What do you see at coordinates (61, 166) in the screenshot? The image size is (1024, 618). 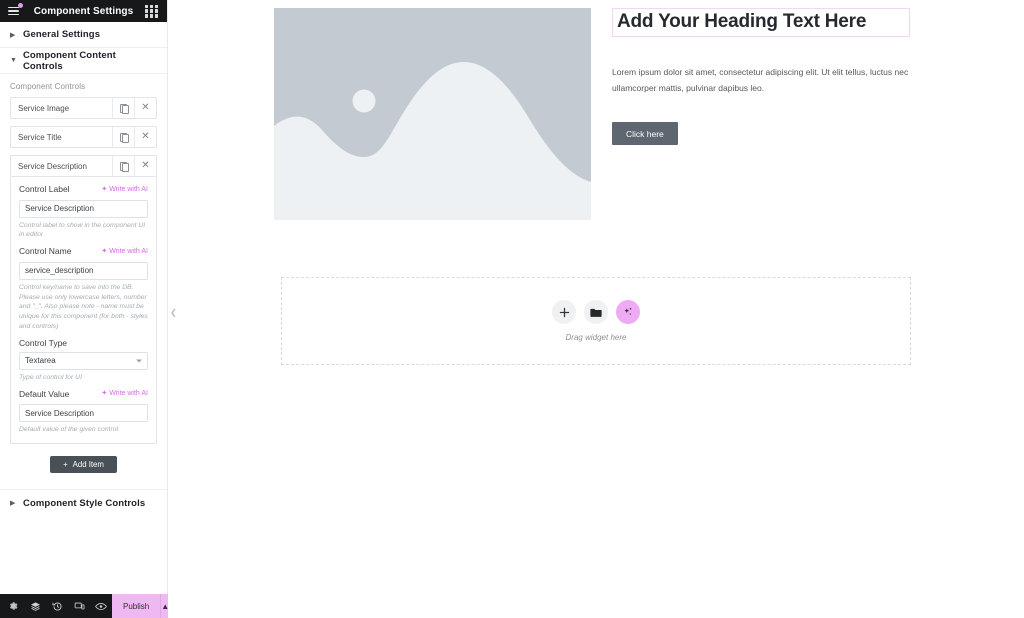 I see `control-row-title: Service Description` at bounding box center [61, 166].